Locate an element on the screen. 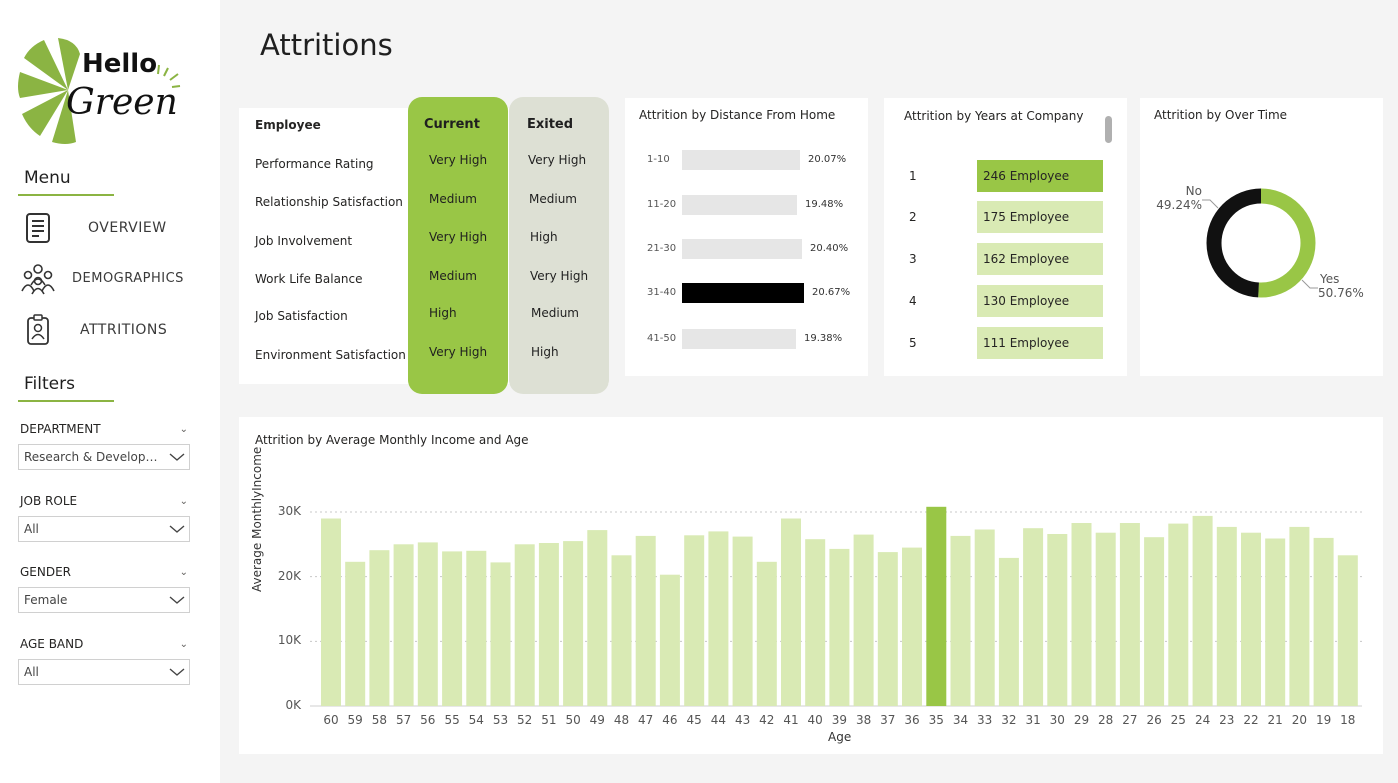  x-tick-label: 47 is located at coordinates (646, 720).